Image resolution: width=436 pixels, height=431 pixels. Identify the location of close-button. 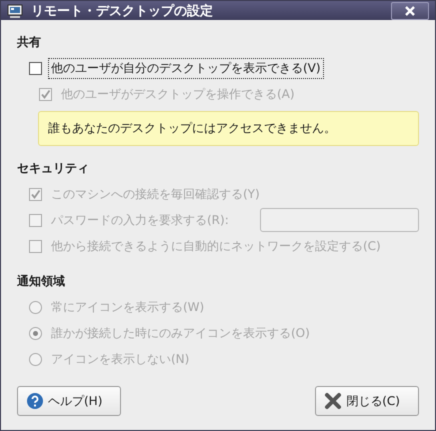
(410, 11).